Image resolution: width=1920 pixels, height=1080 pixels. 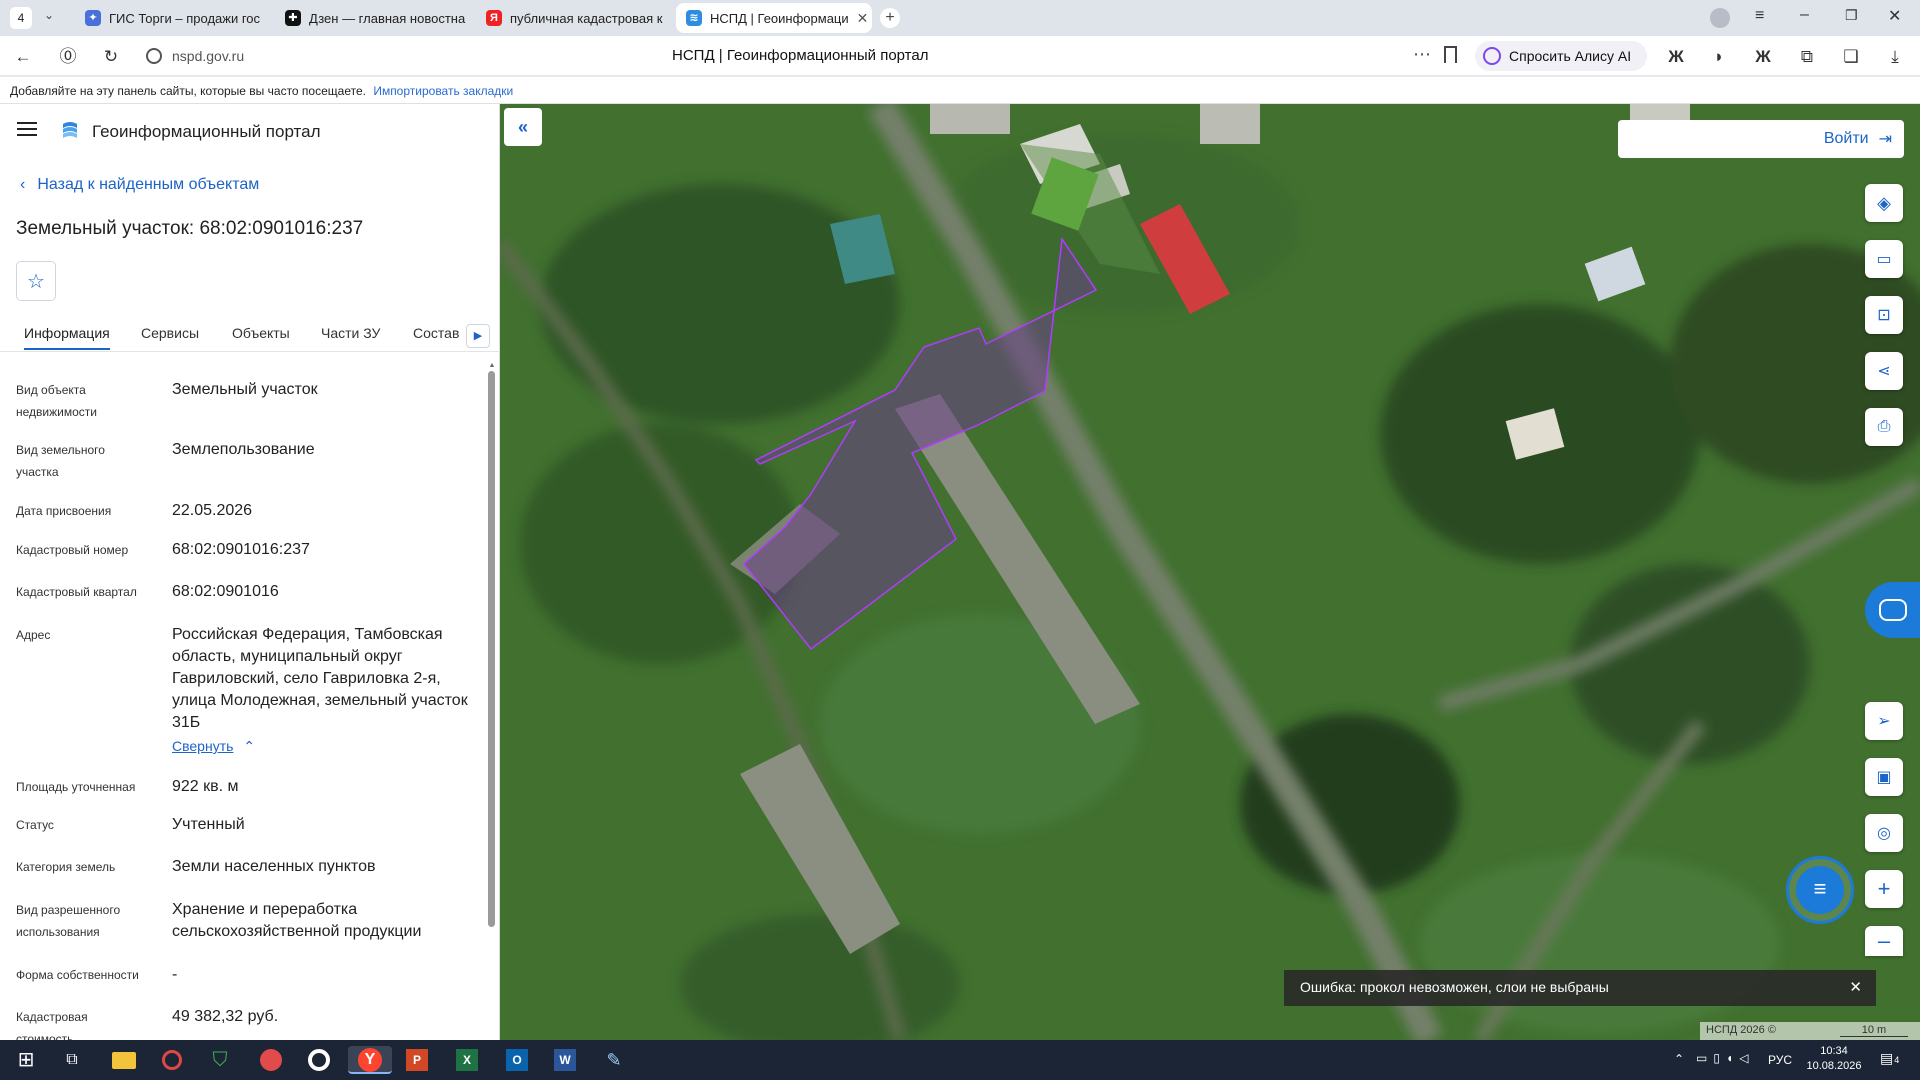 I want to click on hamburger-icon, so click(x=27, y=129).